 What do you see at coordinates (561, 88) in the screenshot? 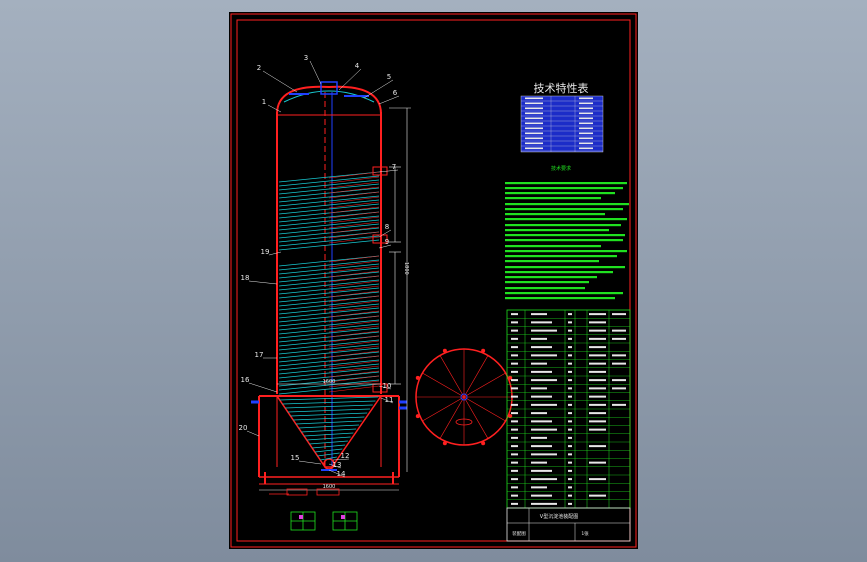
I see `tech-table-title: 技术特性表` at bounding box center [561, 88].